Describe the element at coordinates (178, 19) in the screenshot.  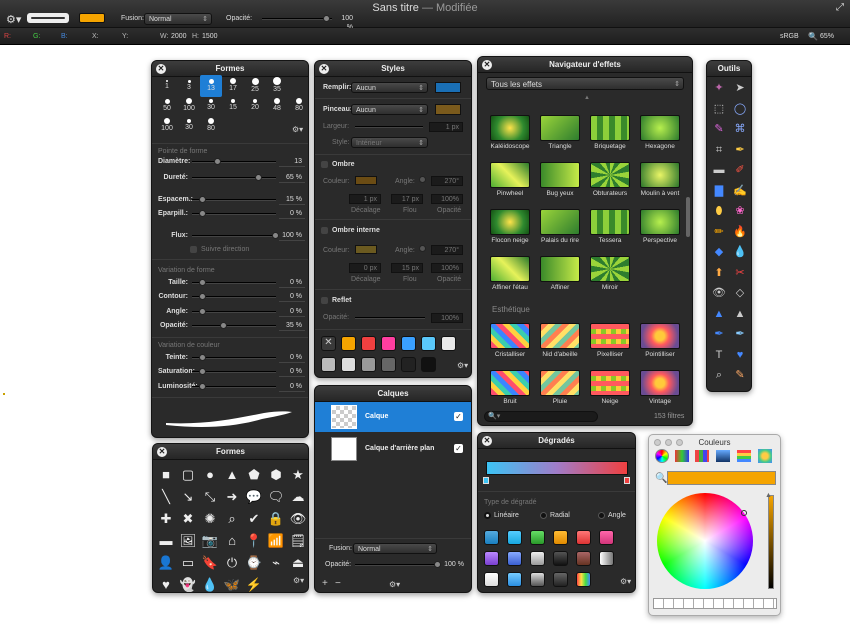
I see `fusion-select: Normal` at that location.